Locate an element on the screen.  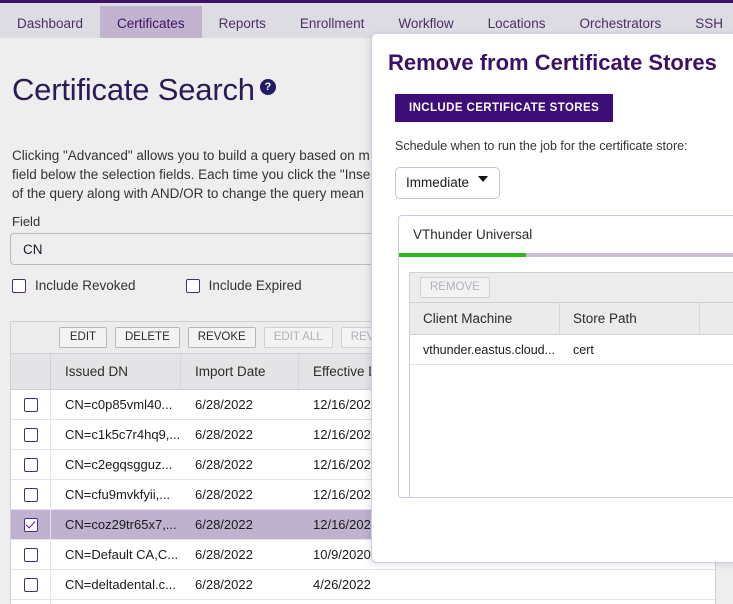
include-certificate-stores-button: INCLUDE CERTIFICATE STORES is located at coordinates (504, 108).